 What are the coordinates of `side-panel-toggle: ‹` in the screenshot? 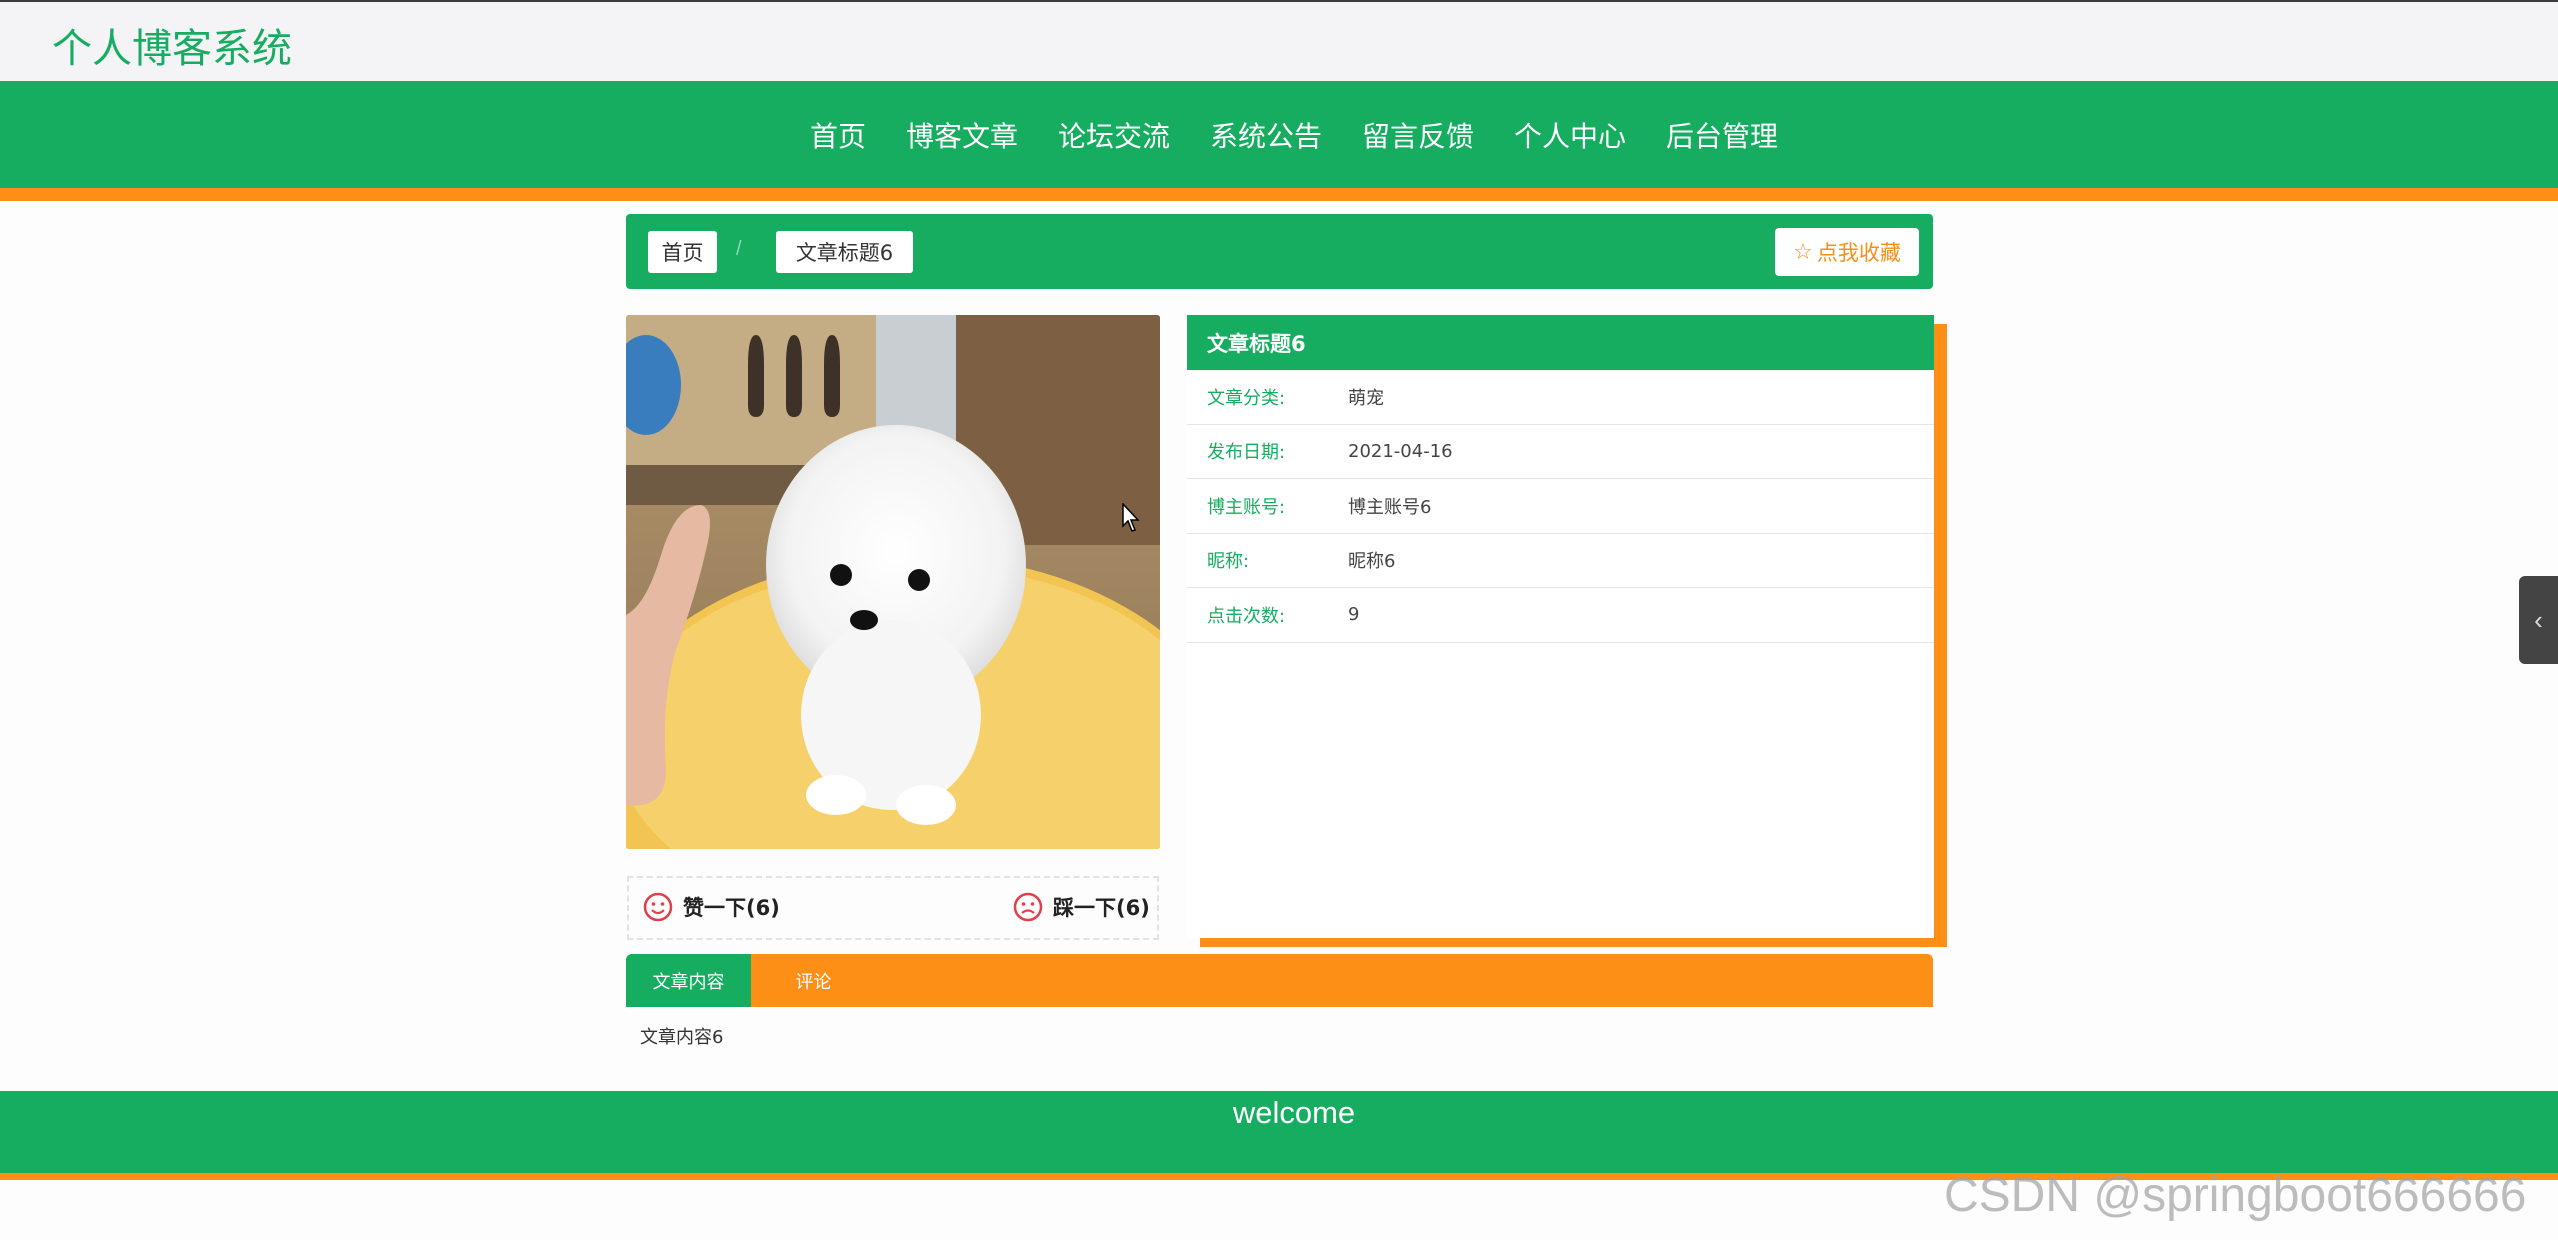 It's located at (2538, 620).